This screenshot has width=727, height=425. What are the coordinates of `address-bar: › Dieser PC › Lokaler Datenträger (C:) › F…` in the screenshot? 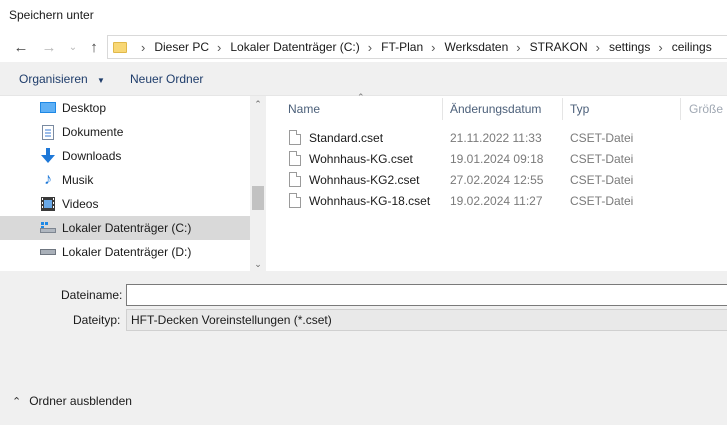 It's located at (417, 47).